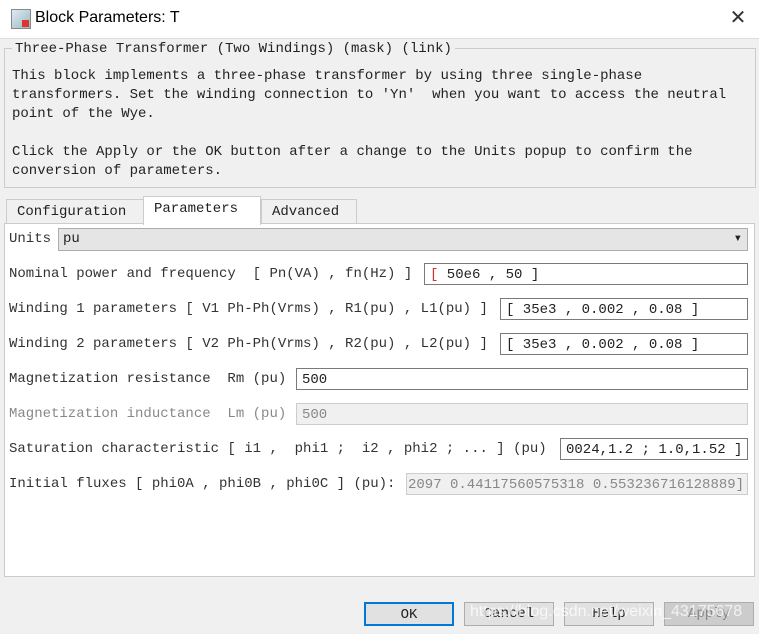  I want to click on winding2-value: 35e3 , 0.002 , 0.08 ], so click(607, 345).